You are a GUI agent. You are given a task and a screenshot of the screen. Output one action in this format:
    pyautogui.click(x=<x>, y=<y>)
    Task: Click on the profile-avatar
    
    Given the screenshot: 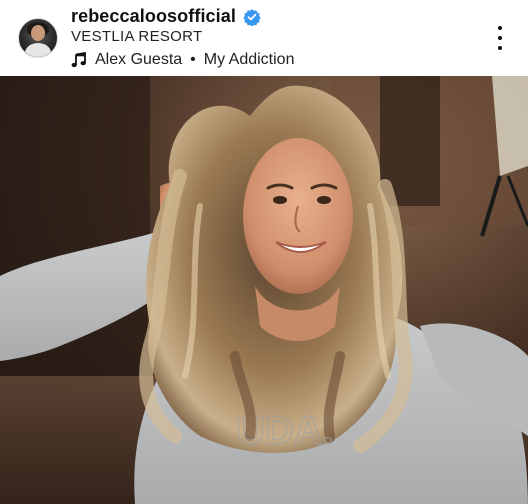 What is the action you would take?
    pyautogui.click(x=38, y=38)
    